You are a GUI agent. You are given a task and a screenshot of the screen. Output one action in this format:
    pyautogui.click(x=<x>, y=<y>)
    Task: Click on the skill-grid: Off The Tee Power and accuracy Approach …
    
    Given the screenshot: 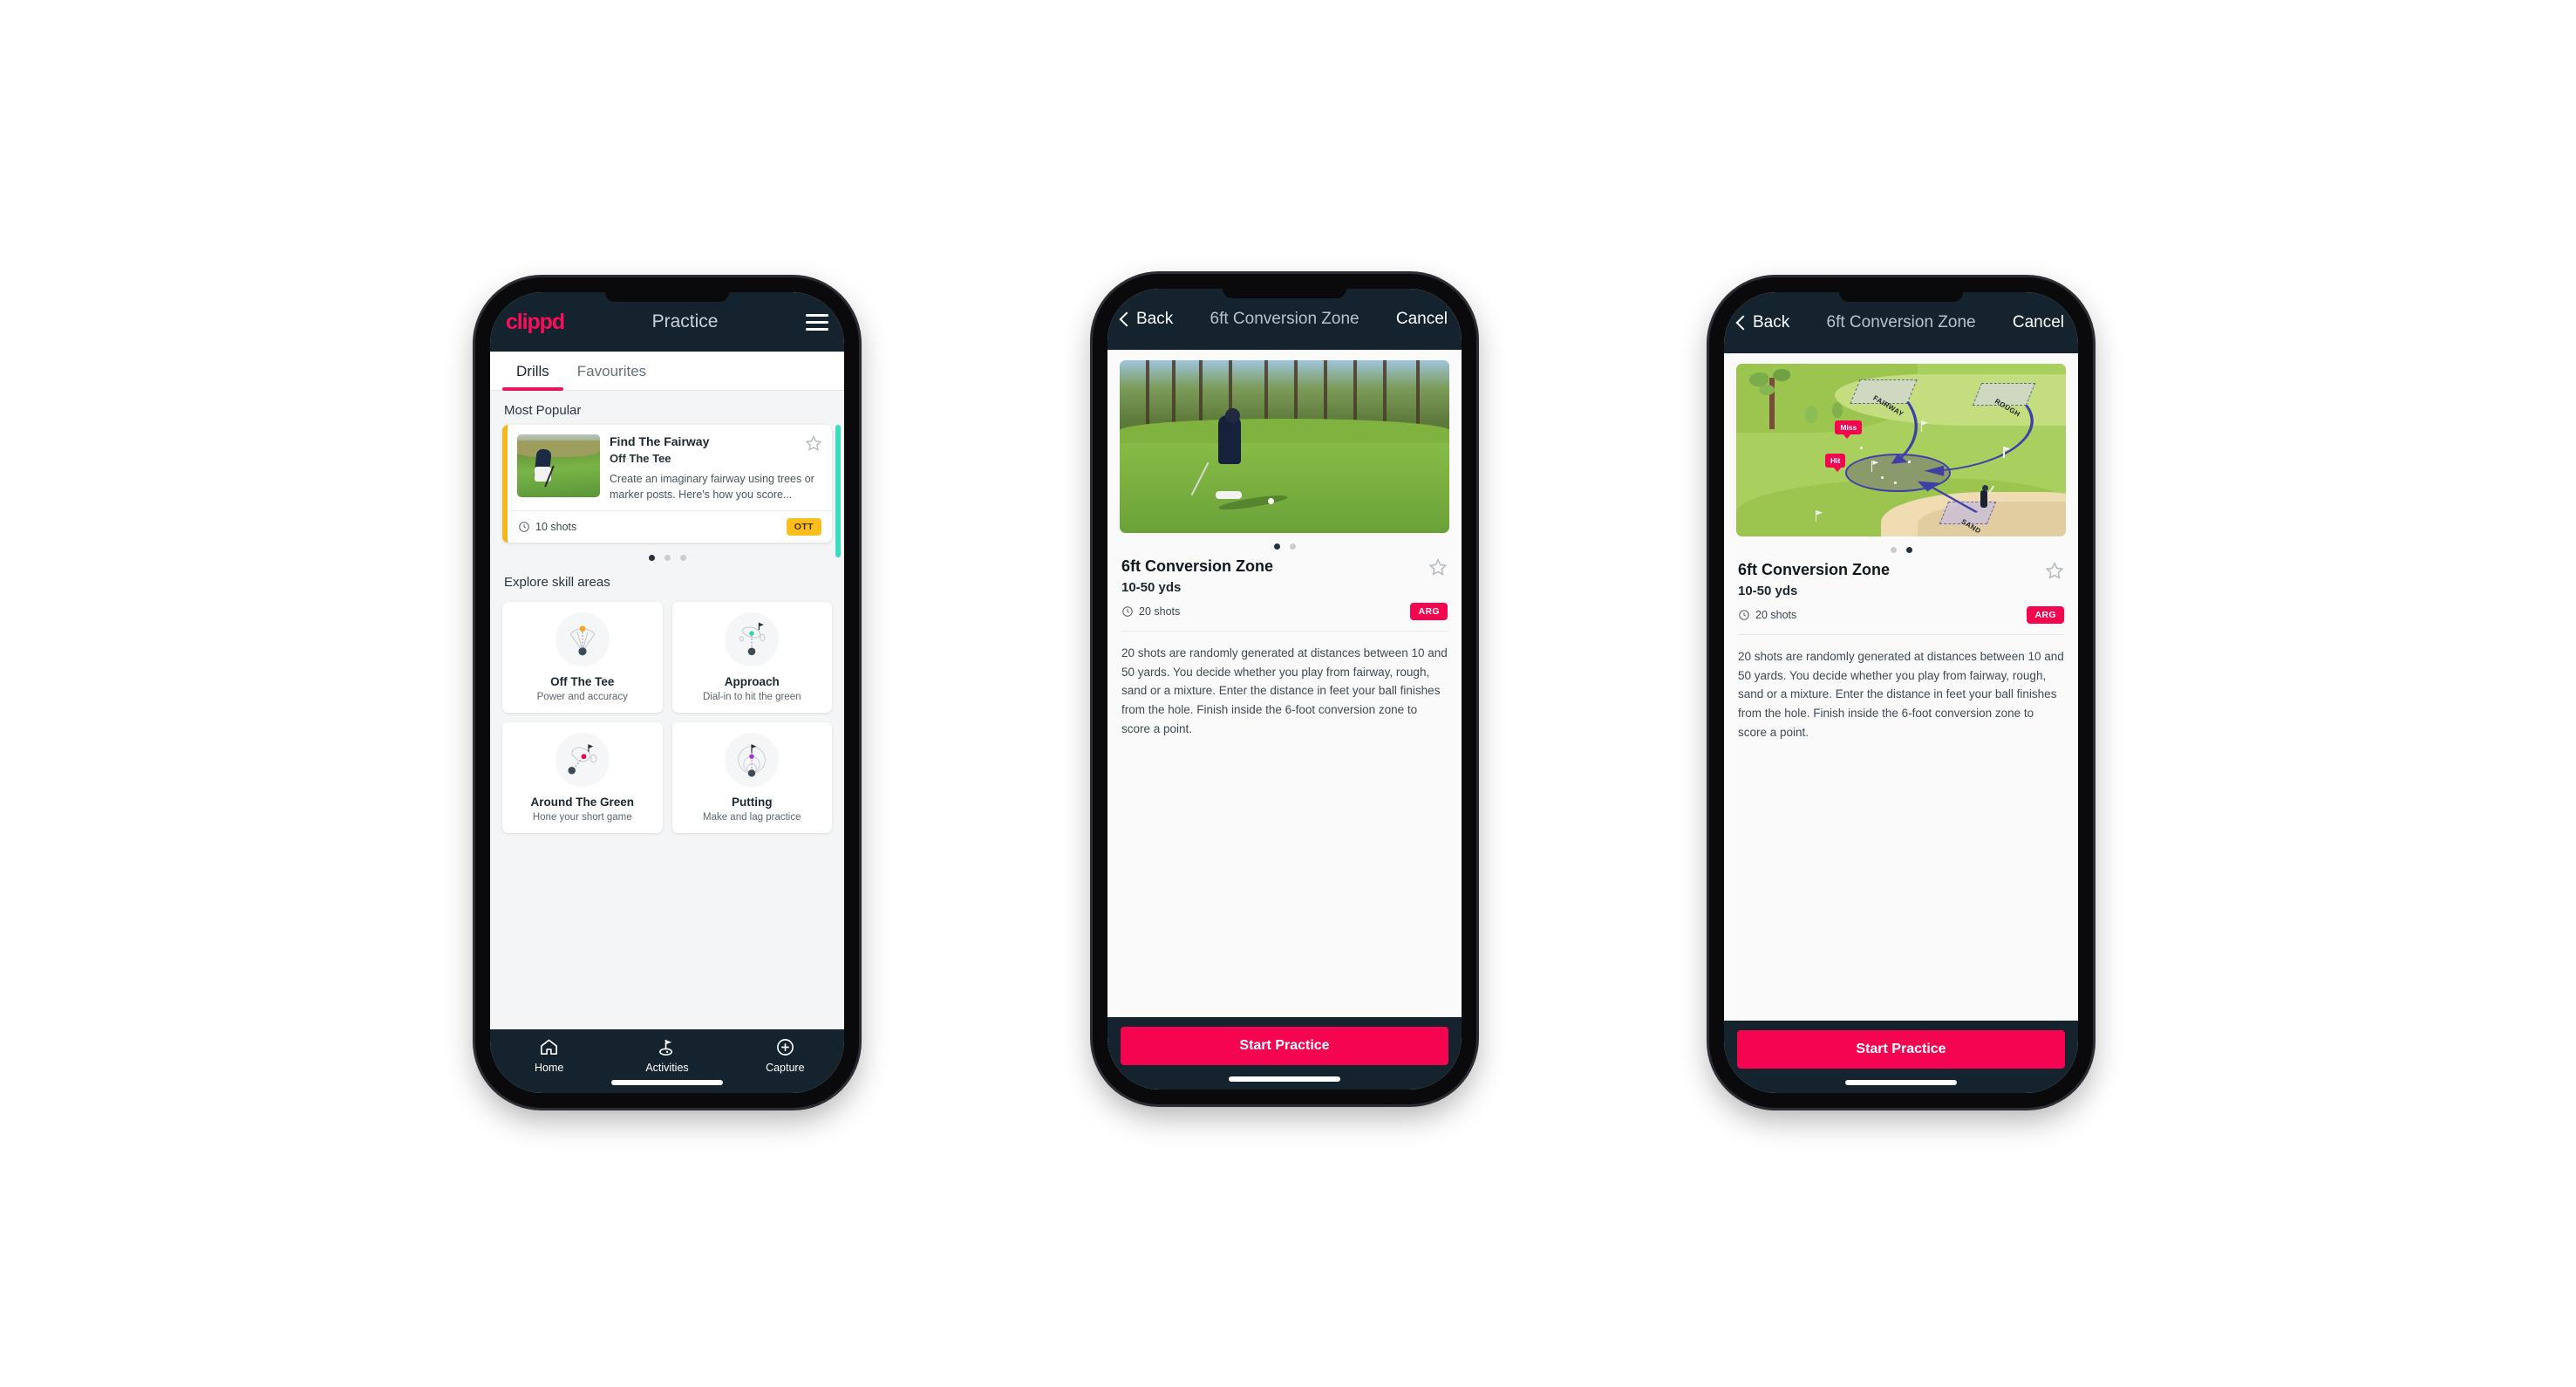 What is the action you would take?
    pyautogui.click(x=667, y=721)
    